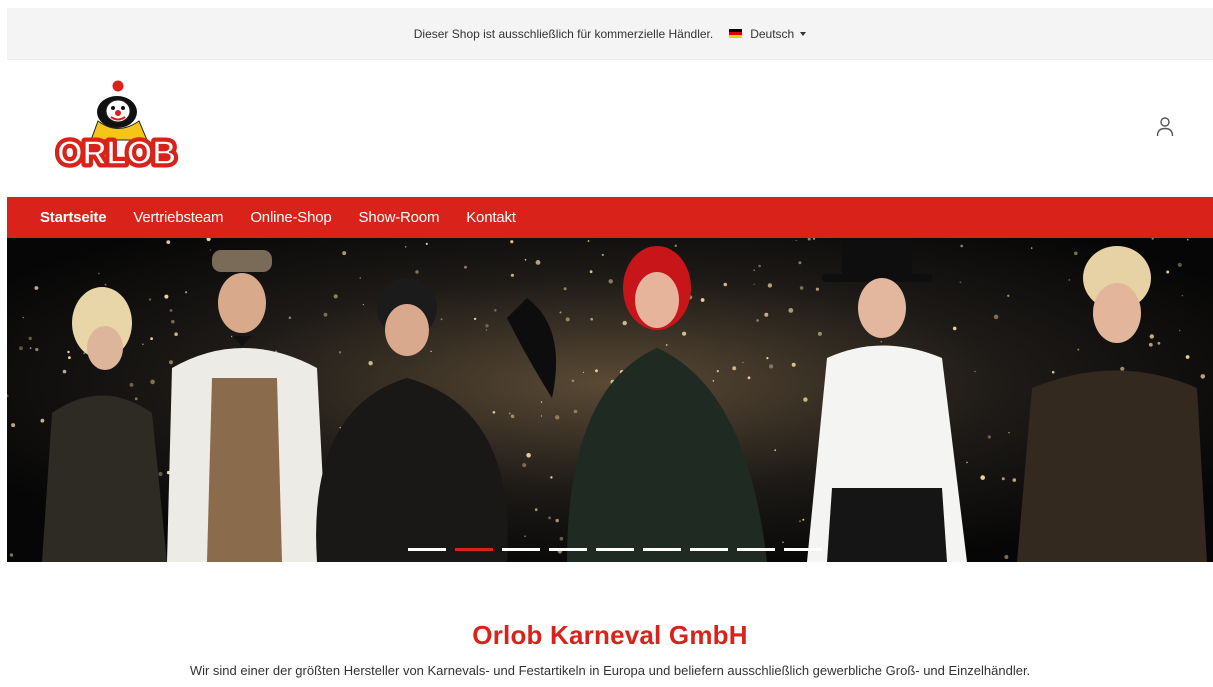 Image resolution: width=1213 pixels, height=687 pixels. I want to click on nav-item-show-room: Show-Room, so click(399, 217).